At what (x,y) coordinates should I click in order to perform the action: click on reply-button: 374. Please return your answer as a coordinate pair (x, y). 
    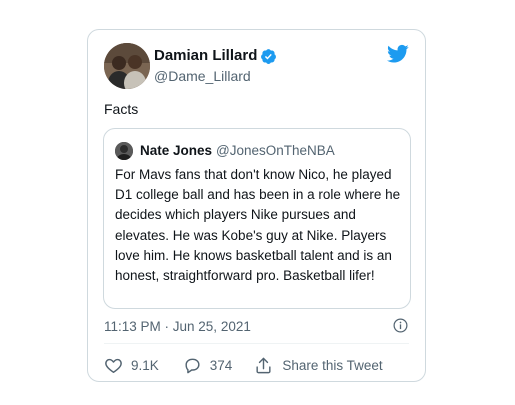
    Looking at the image, I should click on (208, 365).